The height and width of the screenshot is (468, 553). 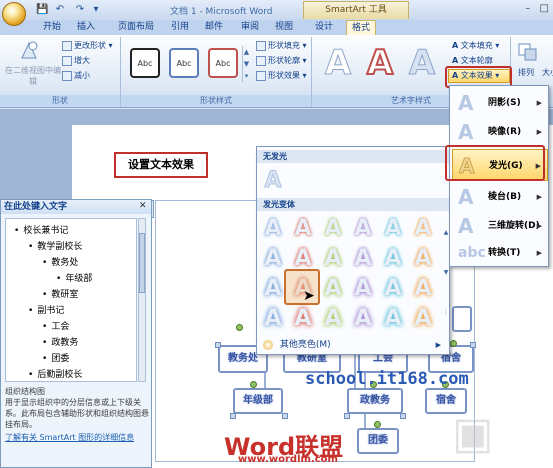 I want to click on scrollbar-thumb, so click(x=142, y=263).